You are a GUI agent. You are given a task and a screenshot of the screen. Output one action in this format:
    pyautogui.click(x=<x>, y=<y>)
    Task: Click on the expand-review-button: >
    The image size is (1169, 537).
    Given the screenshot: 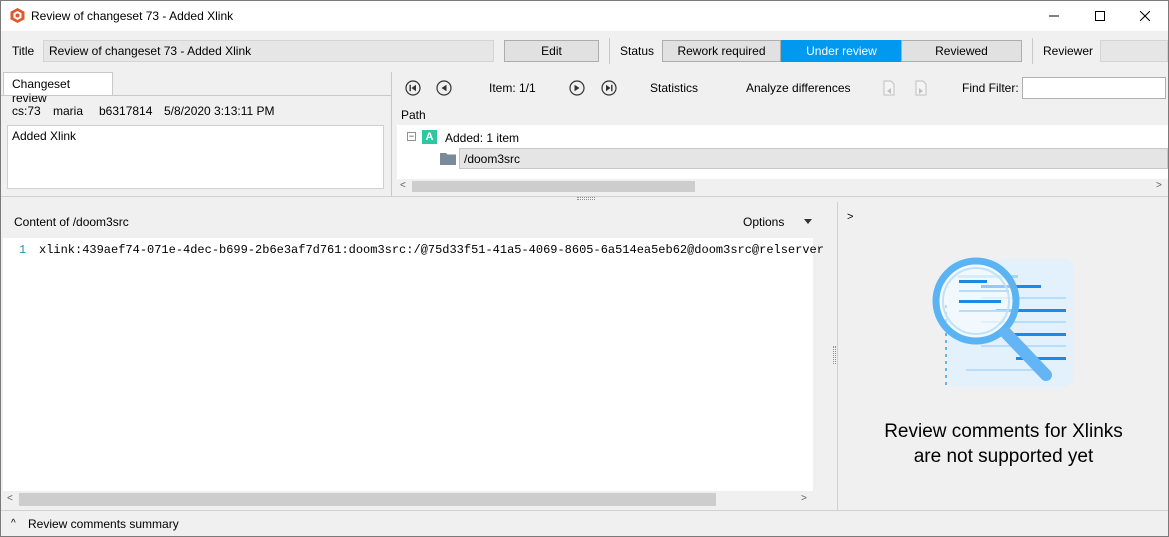 What is the action you would take?
    pyautogui.click(x=850, y=217)
    